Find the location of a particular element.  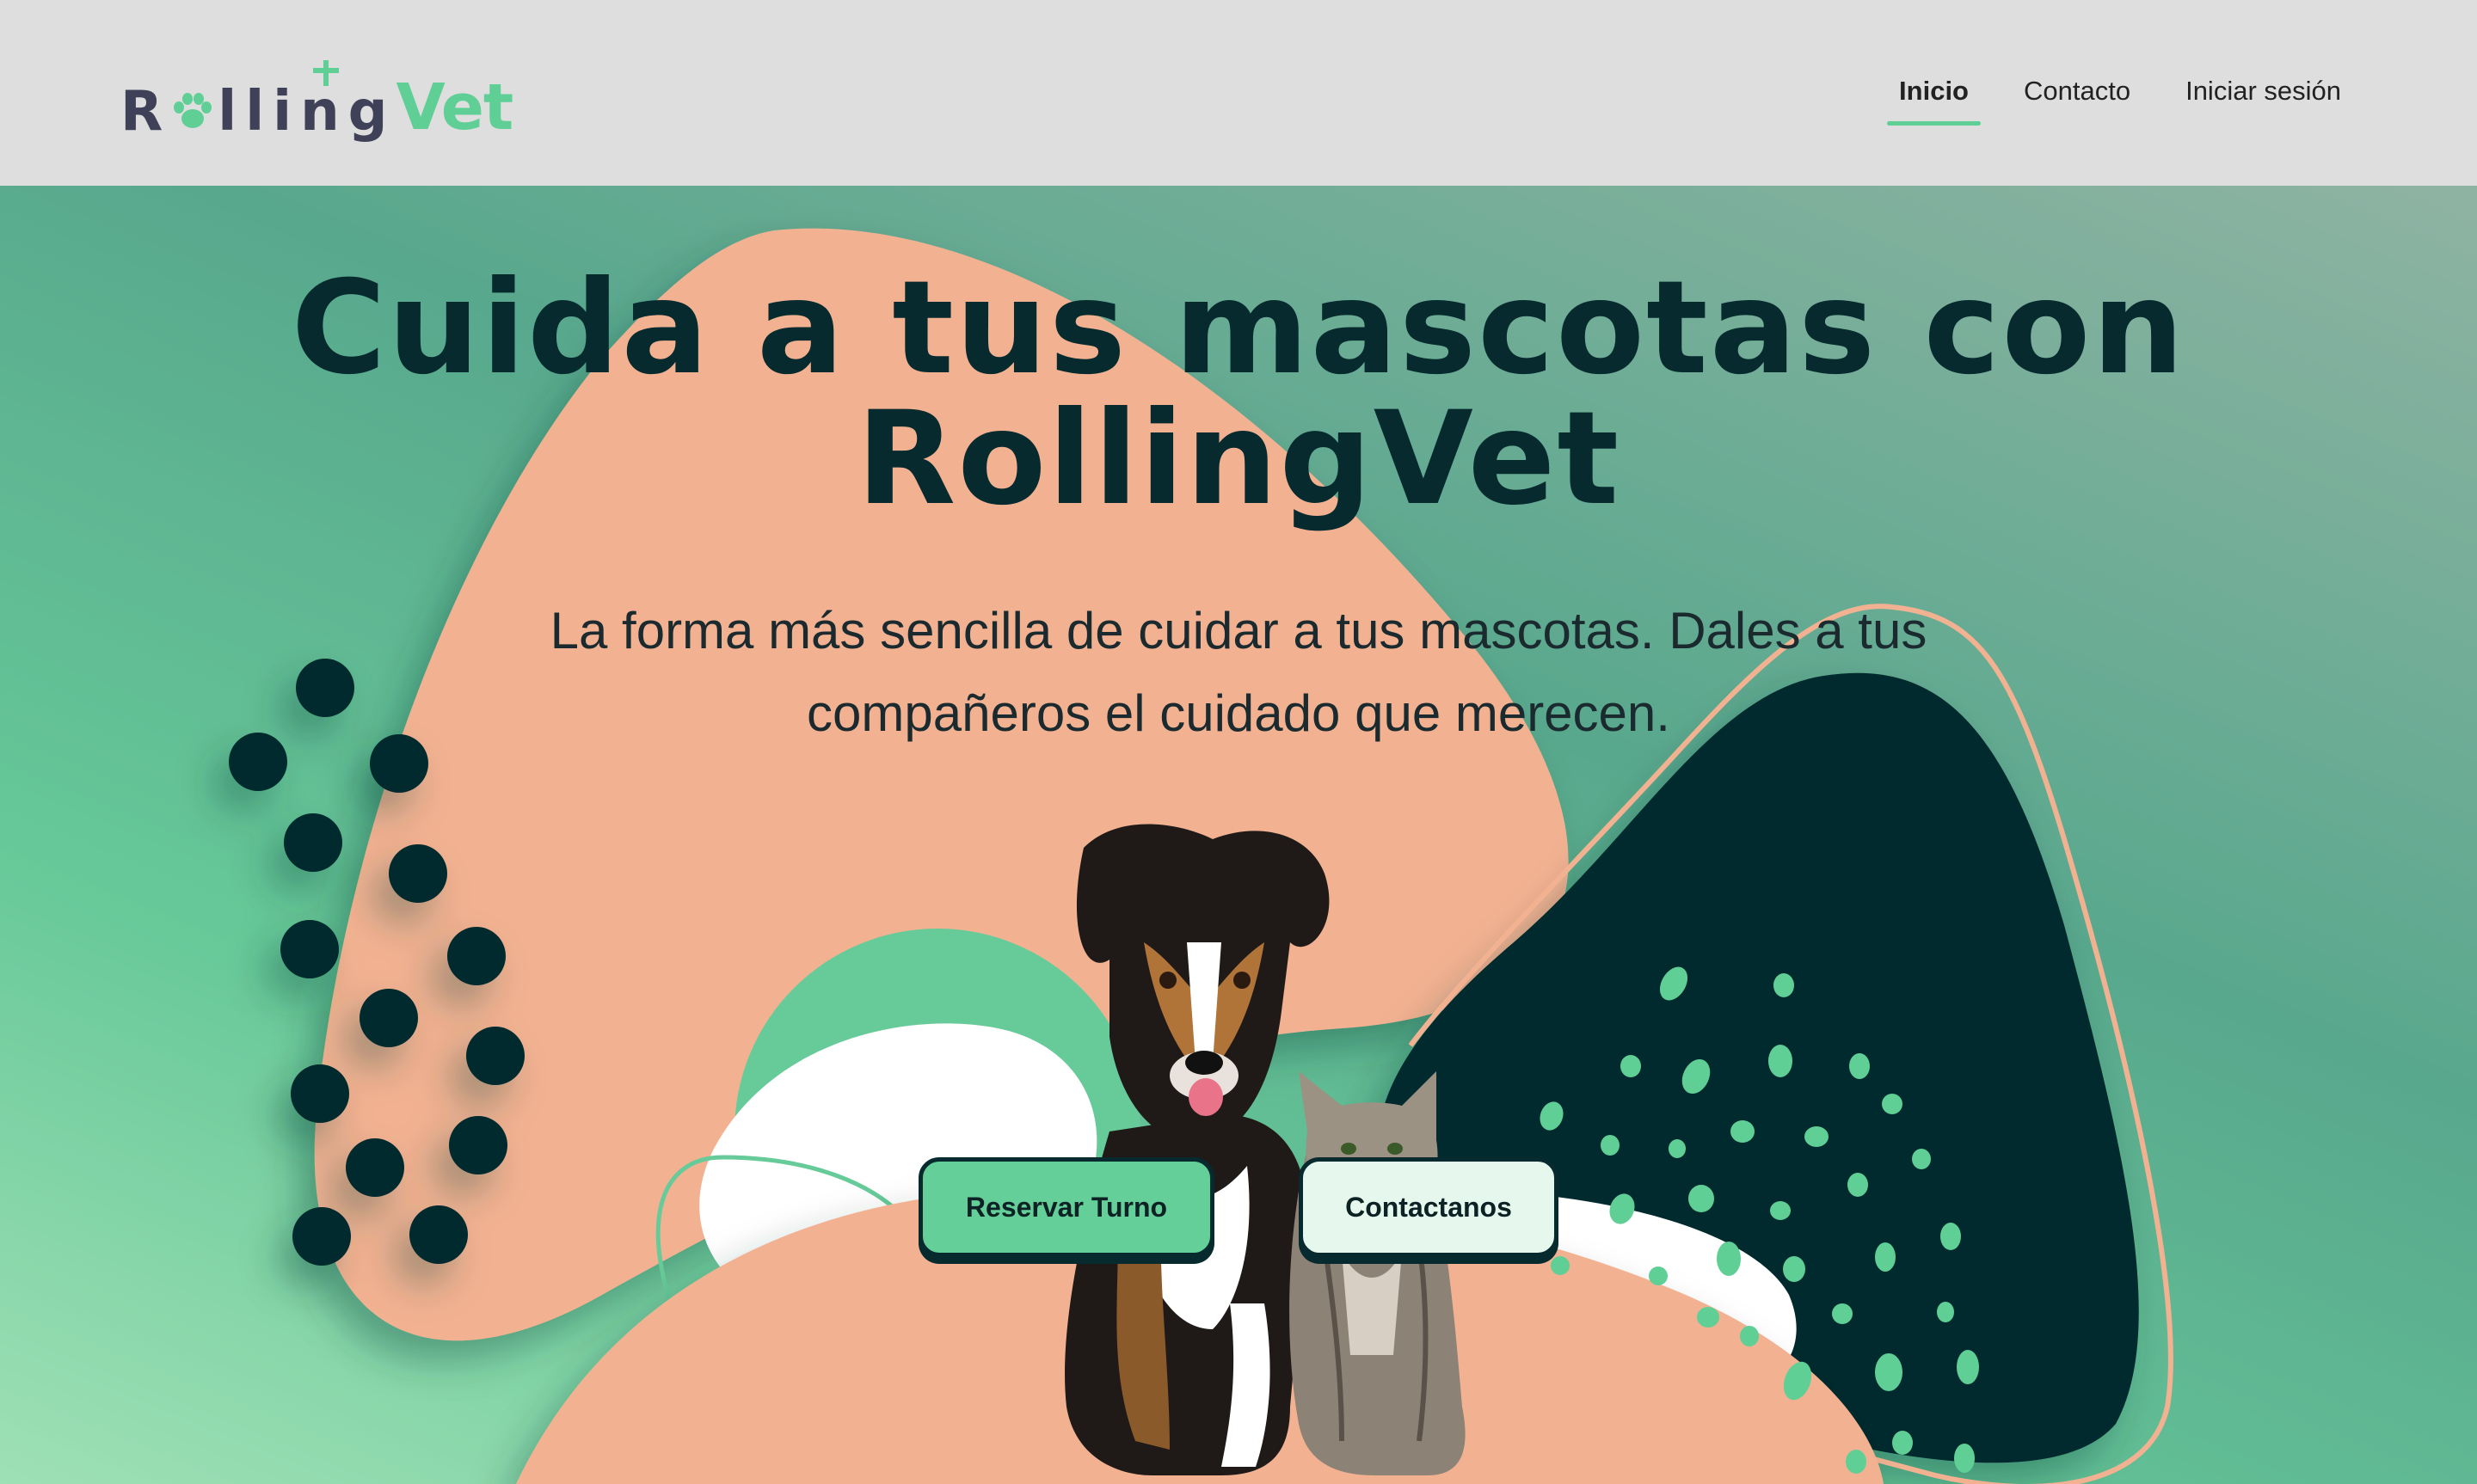

logo-text-vet: Vet is located at coordinates (413, 104).